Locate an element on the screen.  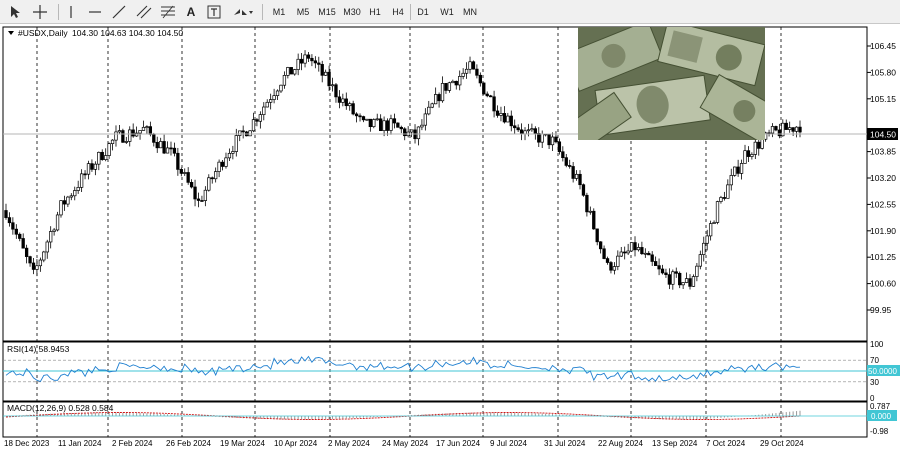
vertical-line-tool-icon is located at coordinates (71, 12).